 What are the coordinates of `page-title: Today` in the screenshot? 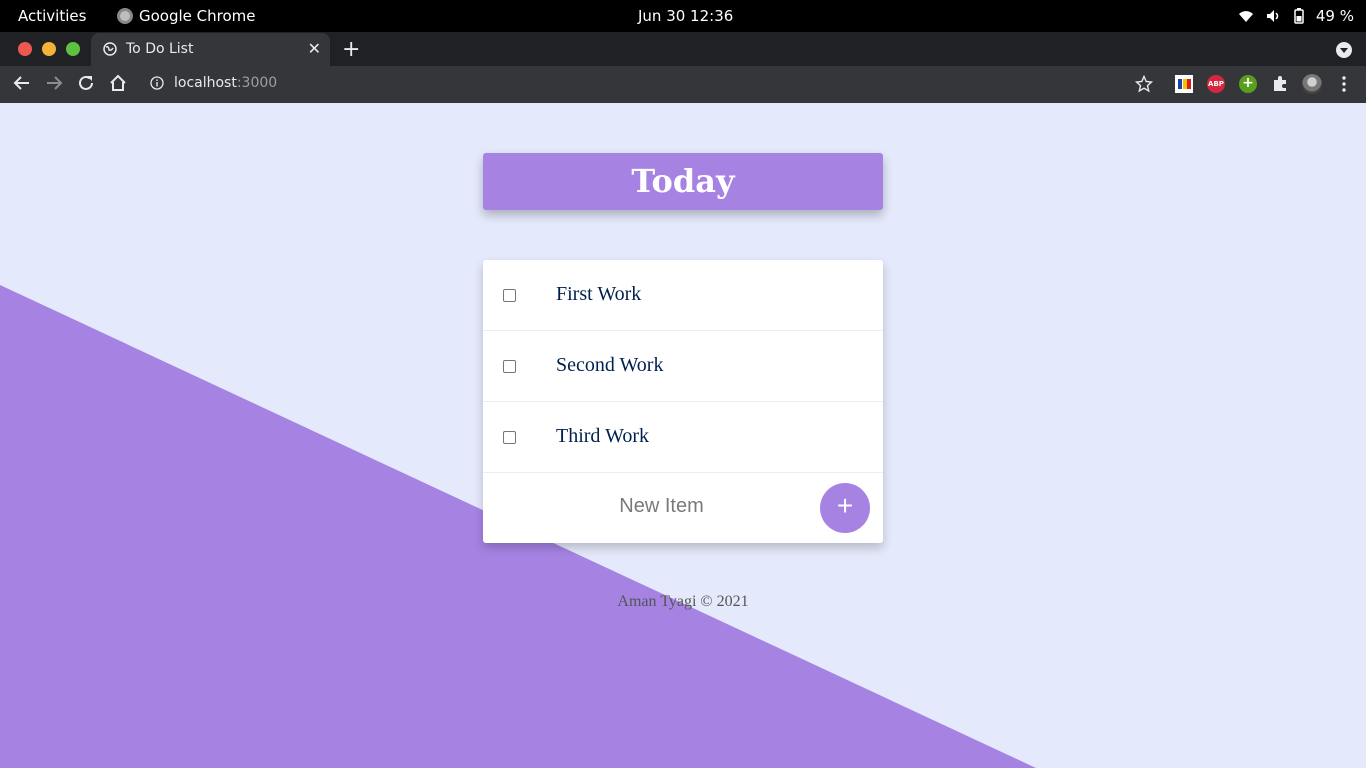 It's located at (683, 181).